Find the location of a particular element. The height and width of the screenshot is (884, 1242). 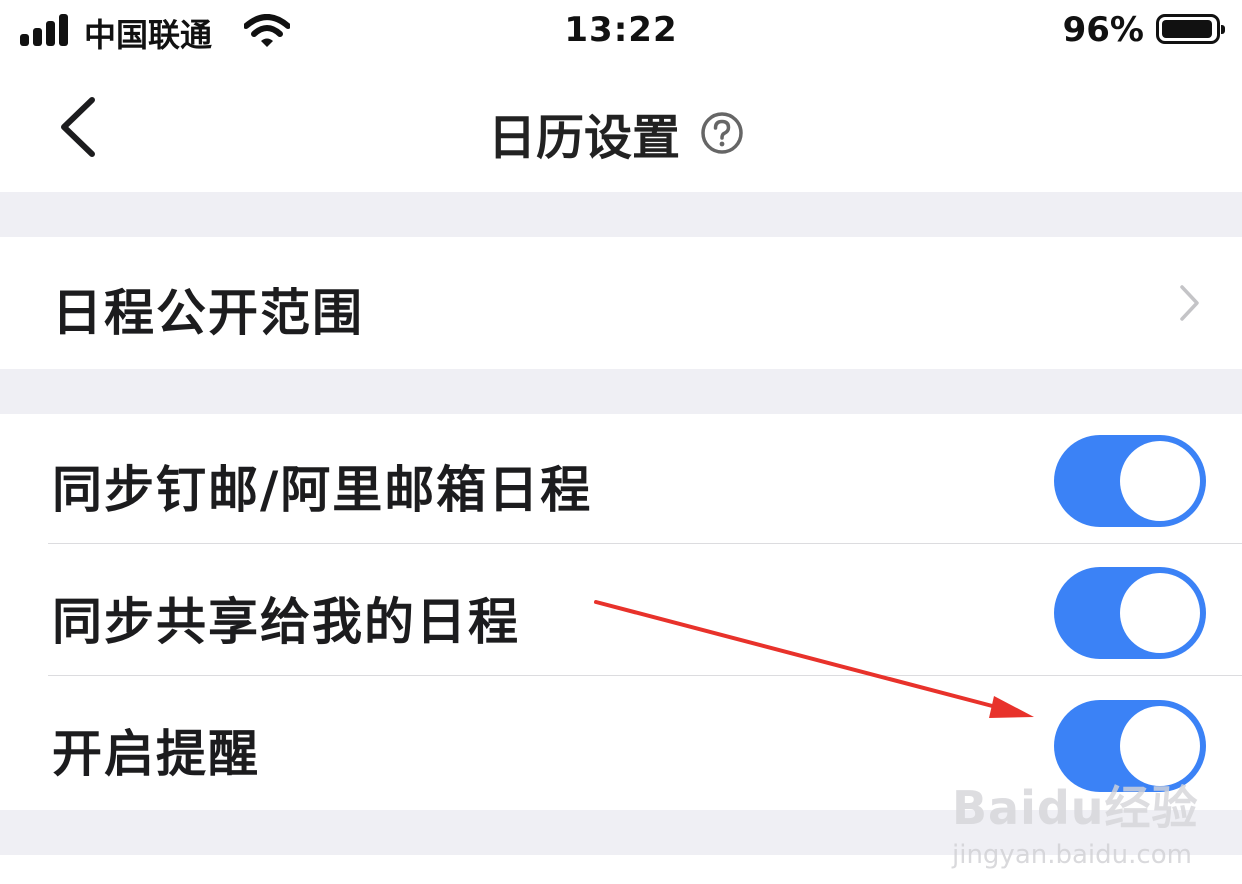

schedule-visibility-row: 日程公开范围 is located at coordinates (621, 303).